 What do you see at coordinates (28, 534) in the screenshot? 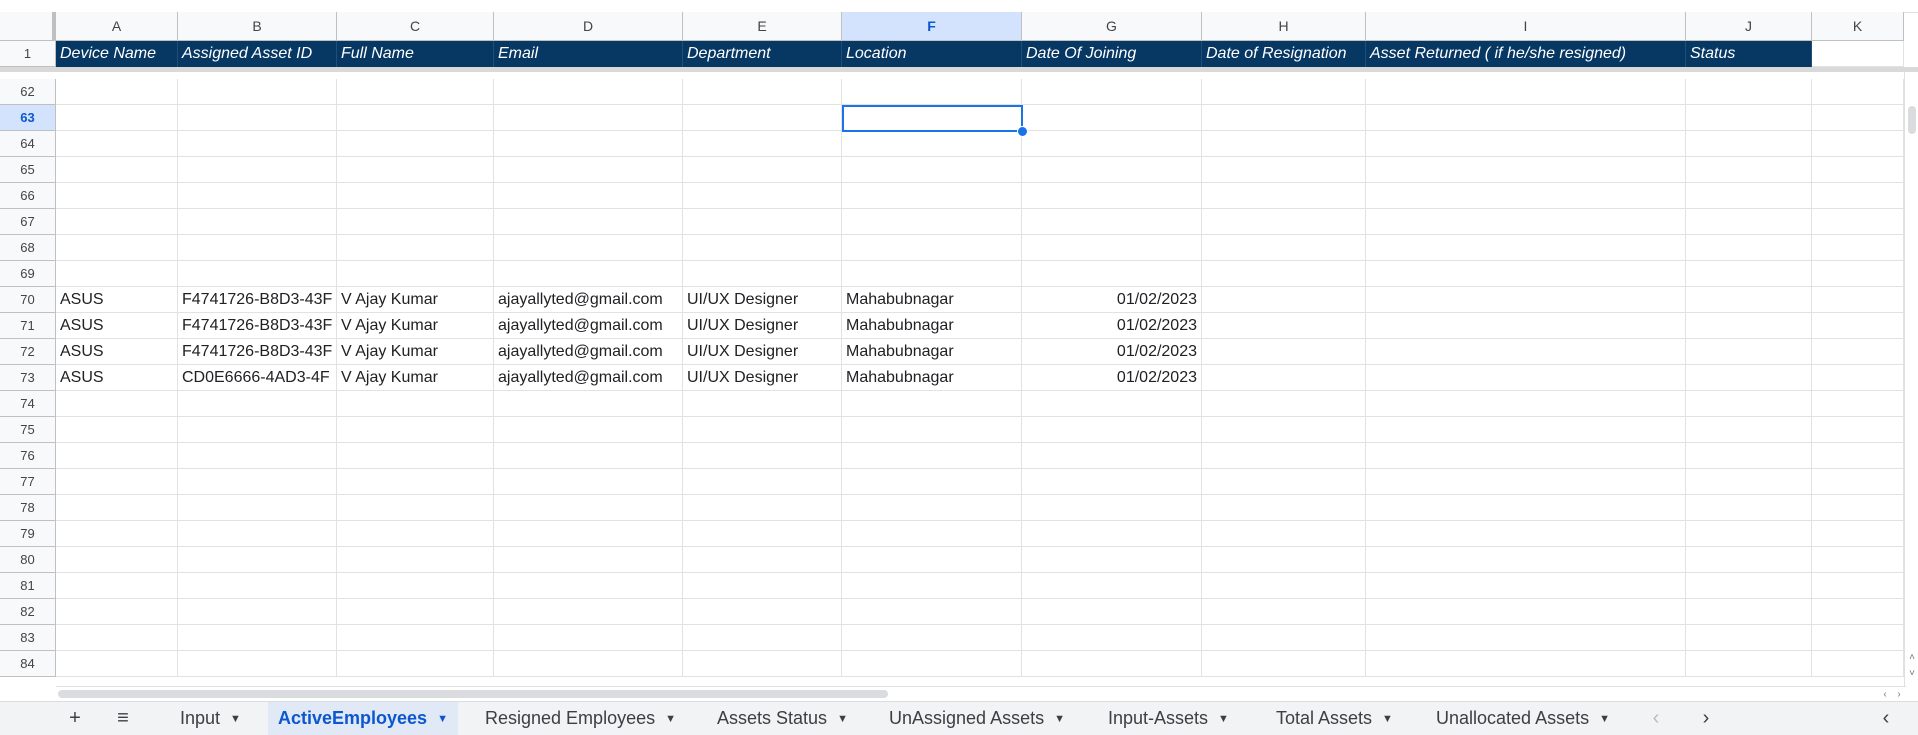
I see `row-header: 79` at bounding box center [28, 534].